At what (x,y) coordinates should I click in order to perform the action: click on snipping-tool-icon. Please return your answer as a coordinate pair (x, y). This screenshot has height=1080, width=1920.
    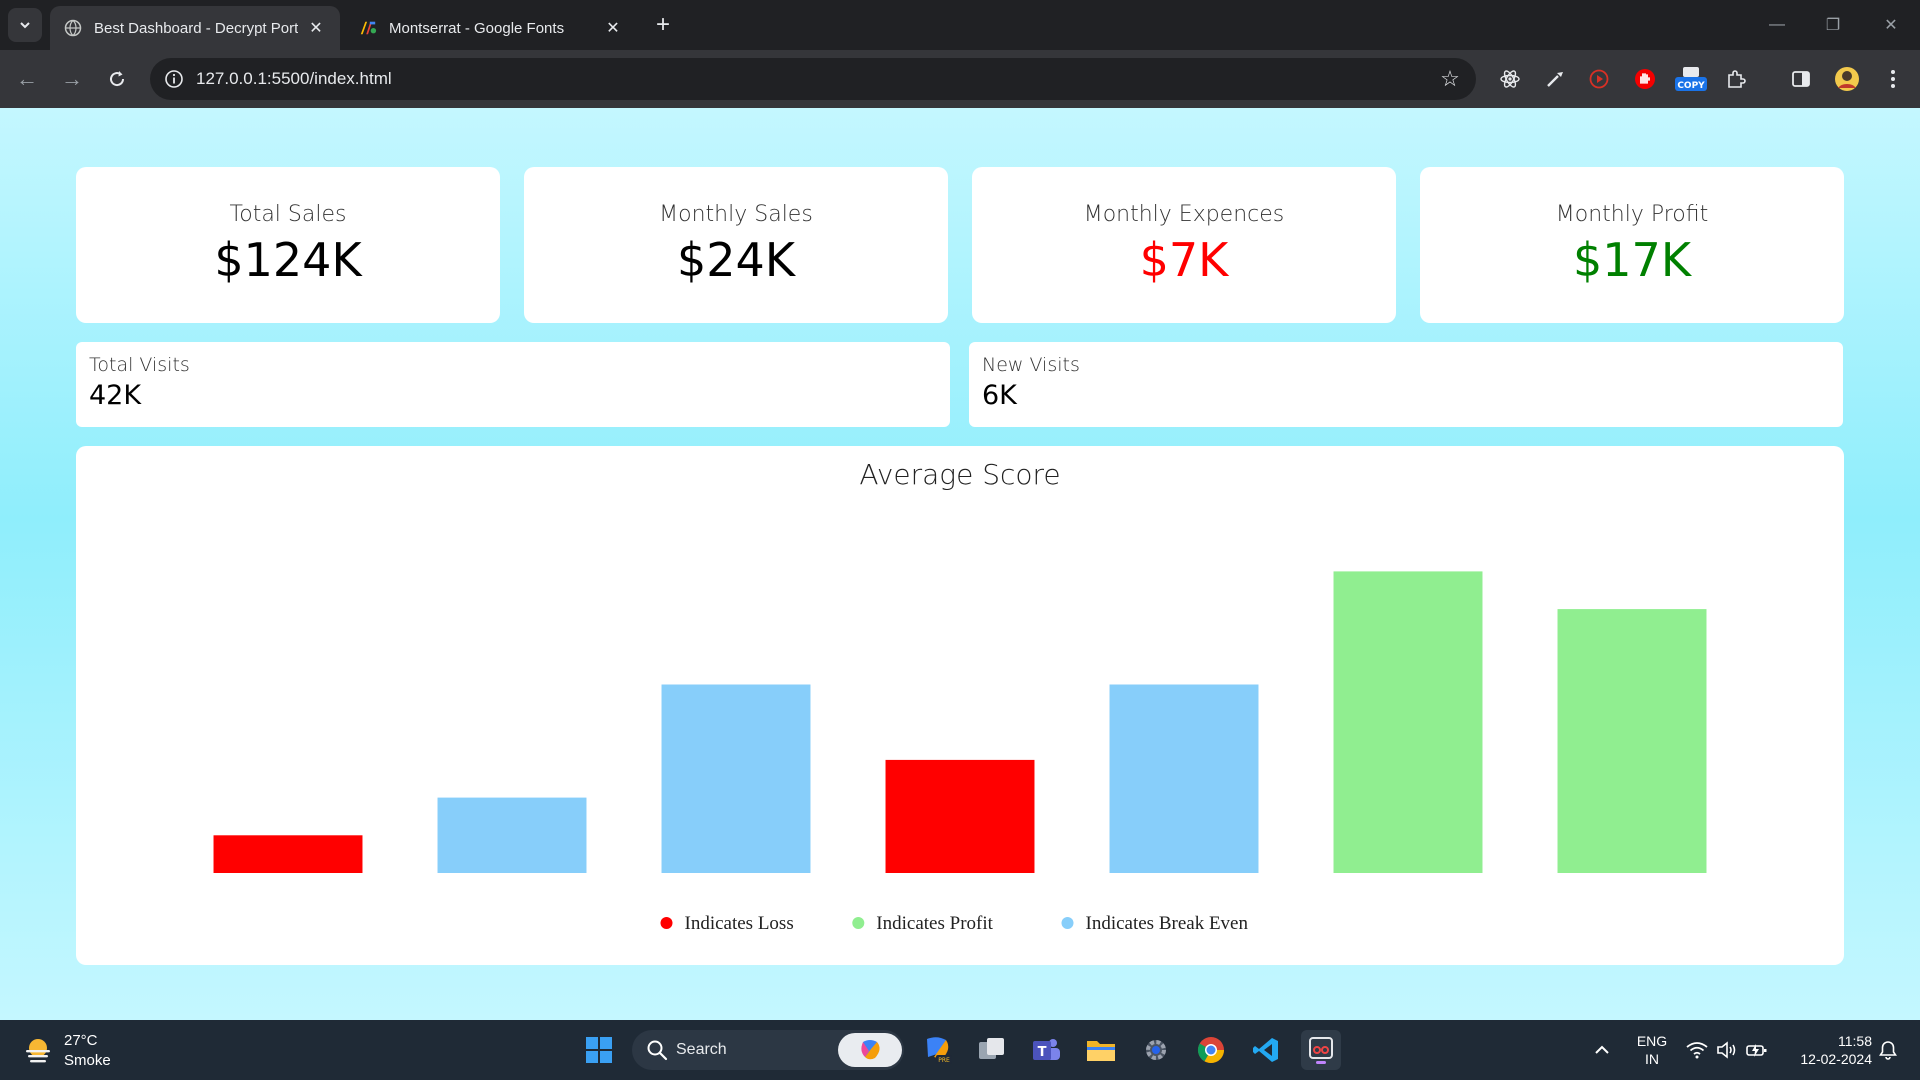
    Looking at the image, I should click on (1321, 1050).